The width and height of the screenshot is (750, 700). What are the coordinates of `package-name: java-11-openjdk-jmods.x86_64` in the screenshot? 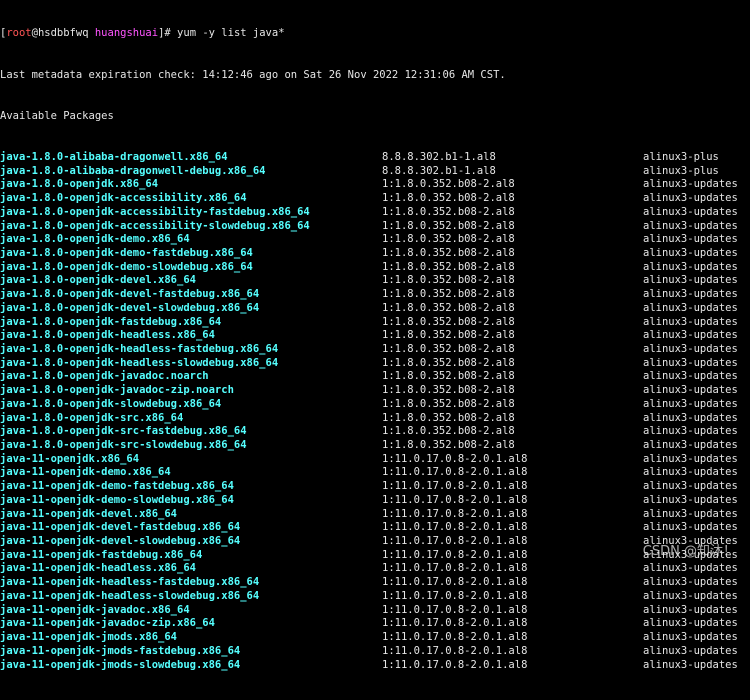 It's located at (89, 637).